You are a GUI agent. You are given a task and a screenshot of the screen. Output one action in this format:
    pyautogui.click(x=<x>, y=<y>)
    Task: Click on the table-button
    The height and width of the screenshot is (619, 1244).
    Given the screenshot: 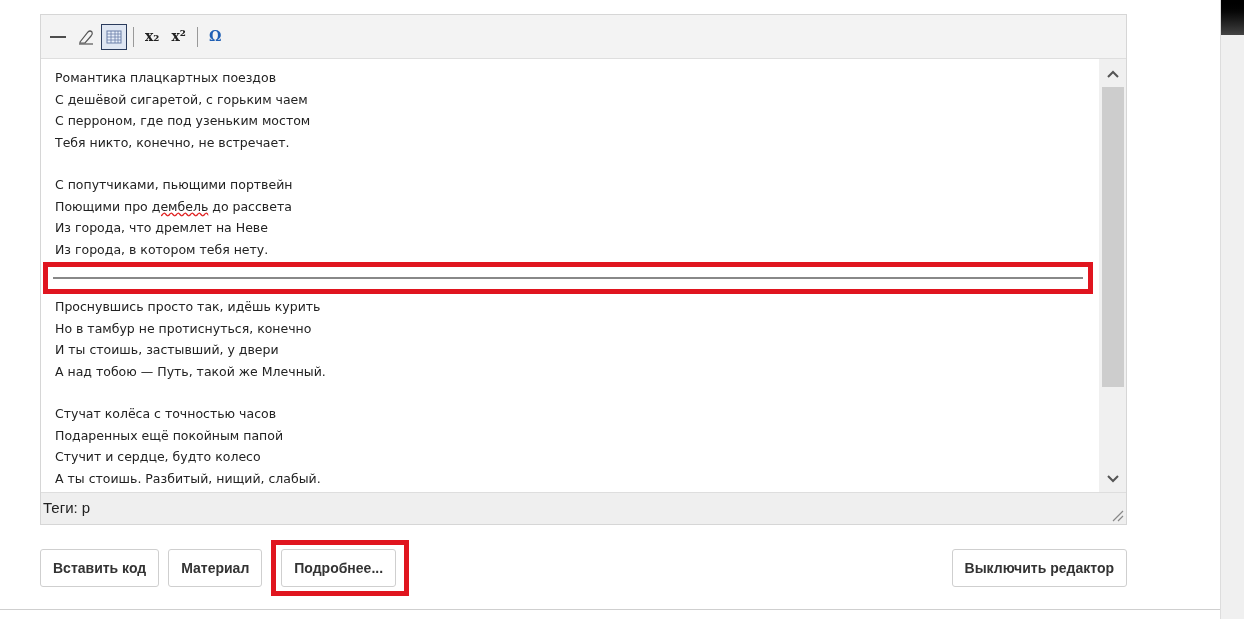 What is the action you would take?
    pyautogui.click(x=114, y=36)
    